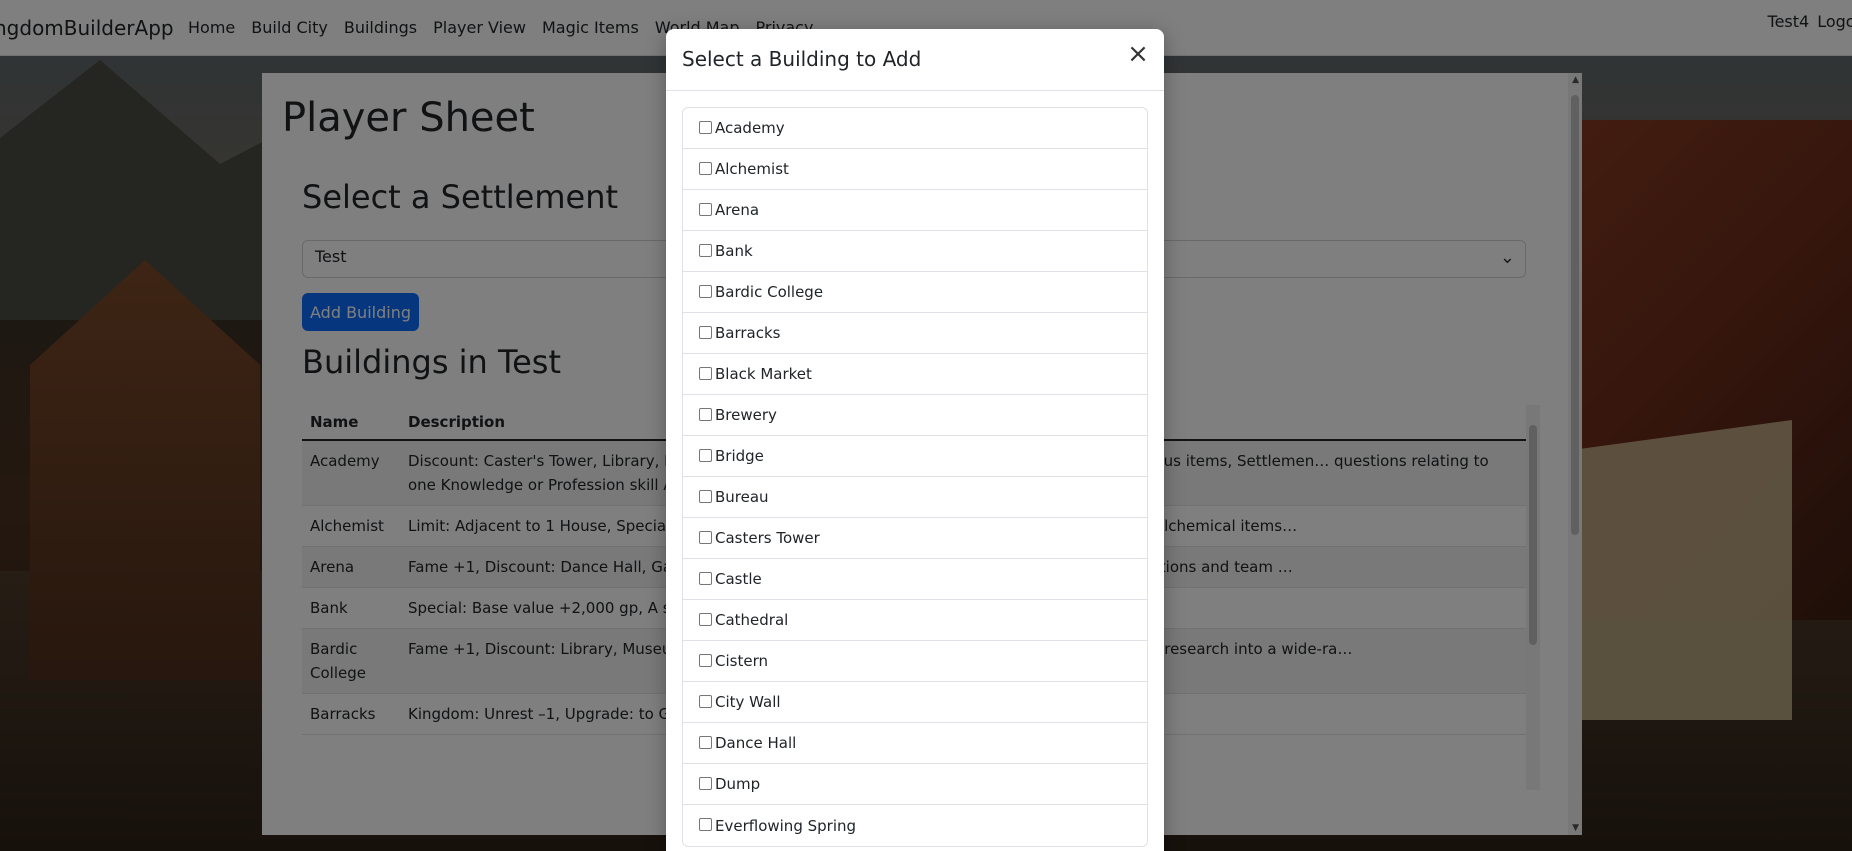 The image size is (1852, 851). I want to click on list-item-bank: Bank, so click(915, 251).